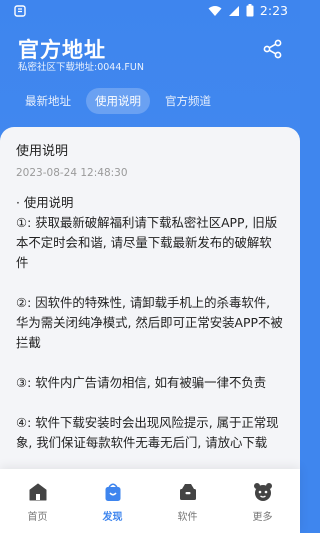 This screenshot has height=533, width=320. Describe the element at coordinates (188, 101) in the screenshot. I see `tab-official-channel: 官方频道` at that location.